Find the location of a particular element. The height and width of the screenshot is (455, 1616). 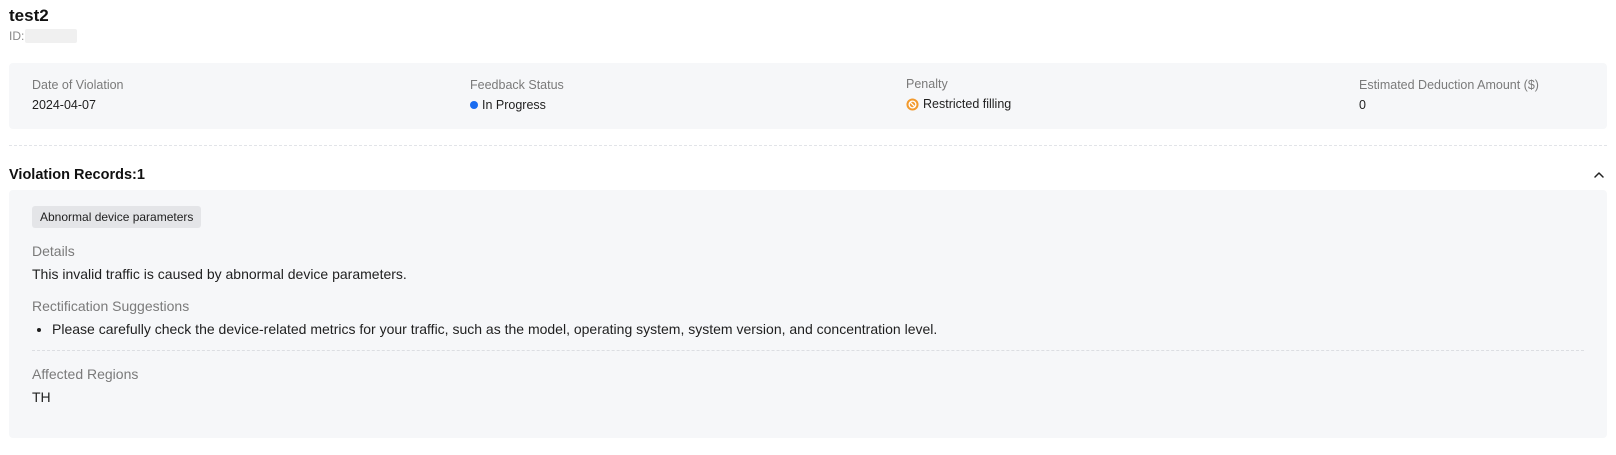

feedback-status-text: In Progress is located at coordinates (514, 105).